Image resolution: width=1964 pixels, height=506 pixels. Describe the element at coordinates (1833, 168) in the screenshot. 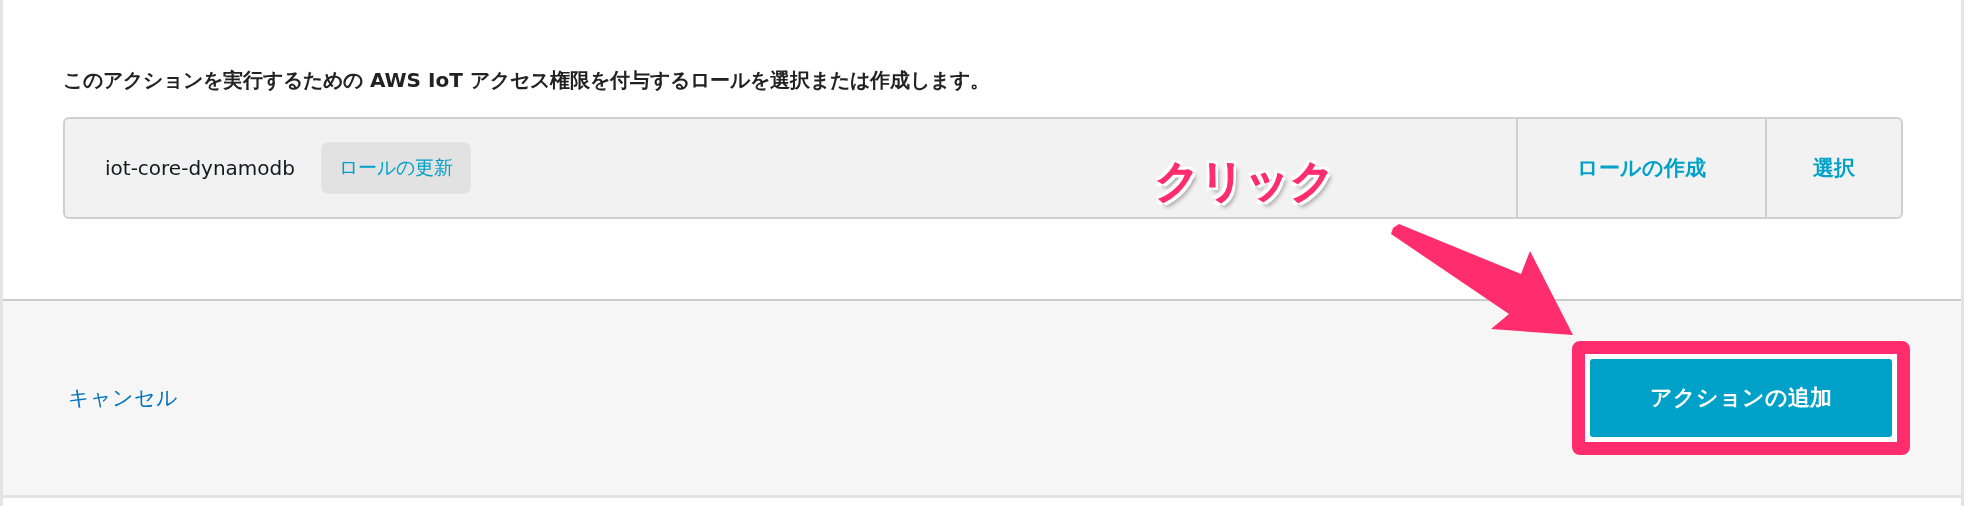

I see `select-button: 選択` at that location.